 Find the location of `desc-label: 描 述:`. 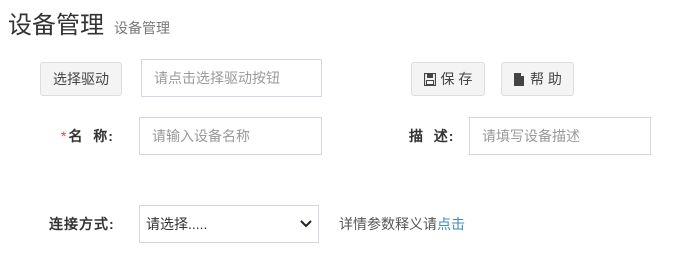

desc-label: 描 述: is located at coordinates (431, 136).